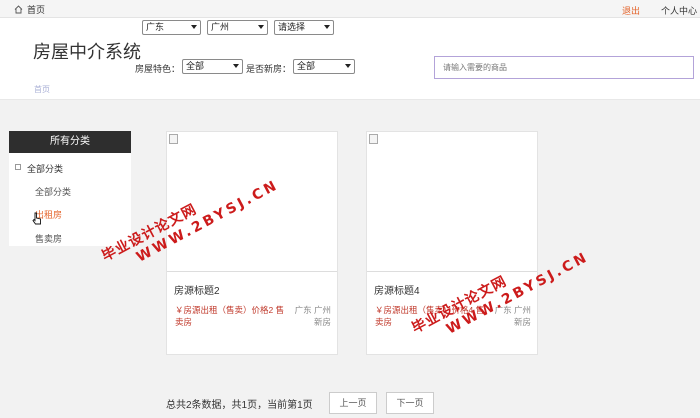 The image size is (700, 418). I want to click on house-price: ￥房源出租（售卖）价格4 售卖房, so click(430, 316).